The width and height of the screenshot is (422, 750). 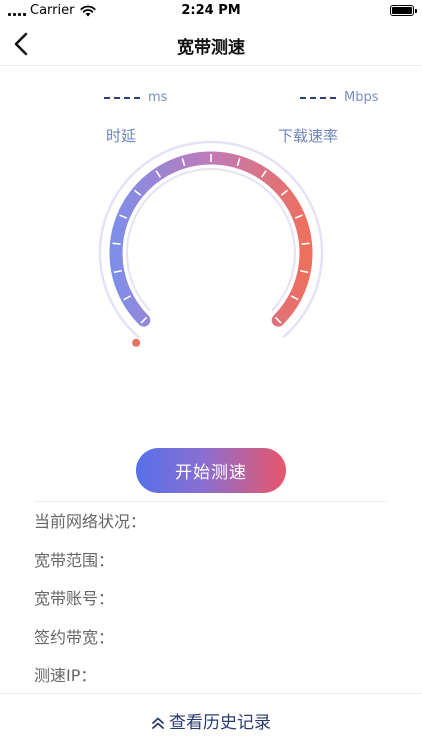 What do you see at coordinates (318, 97) in the screenshot?
I see `download-placeholder-dash` at bounding box center [318, 97].